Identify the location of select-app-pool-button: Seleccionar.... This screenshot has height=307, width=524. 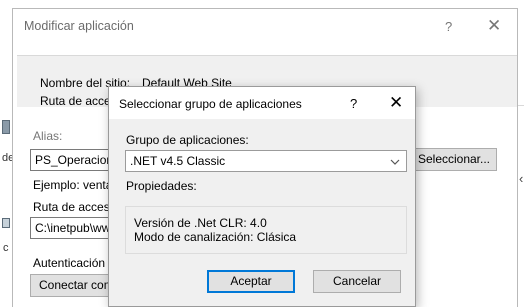
(454, 159).